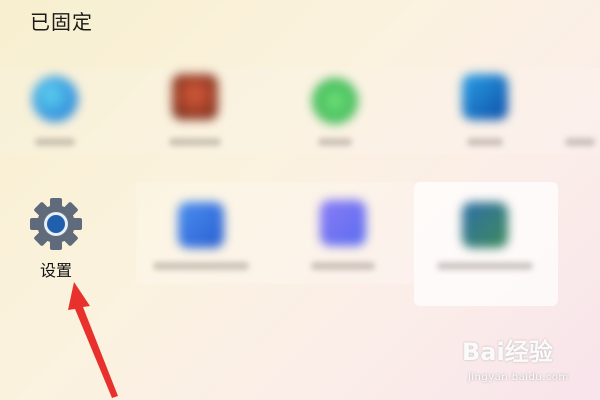  What do you see at coordinates (61, 22) in the screenshot?
I see `pinned-section-title: 已固定` at bounding box center [61, 22].